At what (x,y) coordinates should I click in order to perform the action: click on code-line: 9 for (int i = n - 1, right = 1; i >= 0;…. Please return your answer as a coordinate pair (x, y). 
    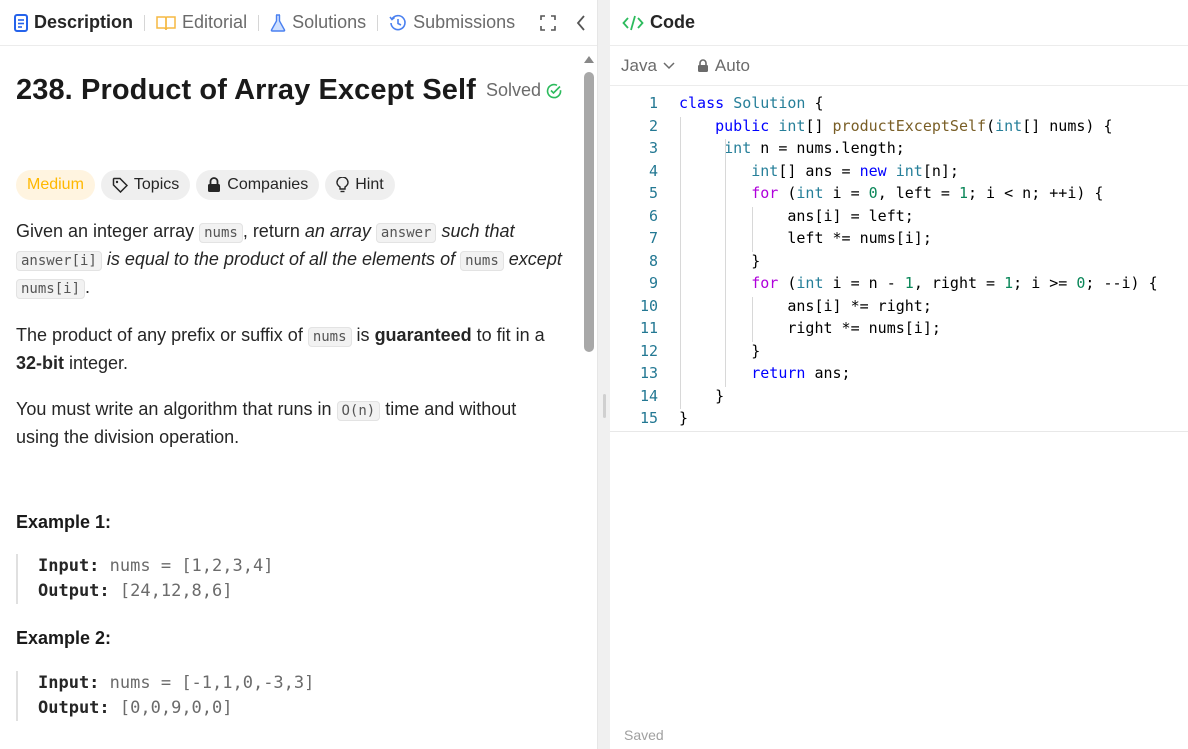
    Looking at the image, I should click on (899, 285).